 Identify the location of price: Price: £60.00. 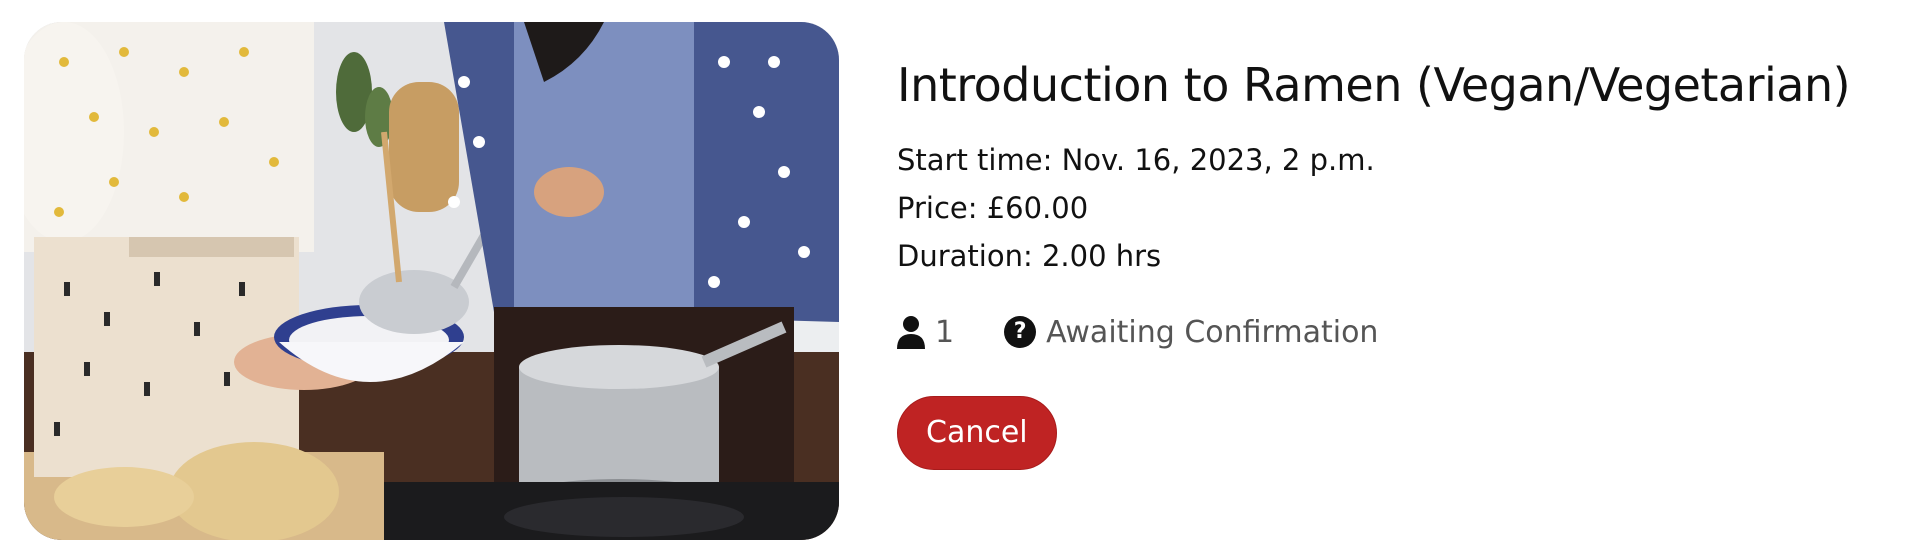
(993, 208).